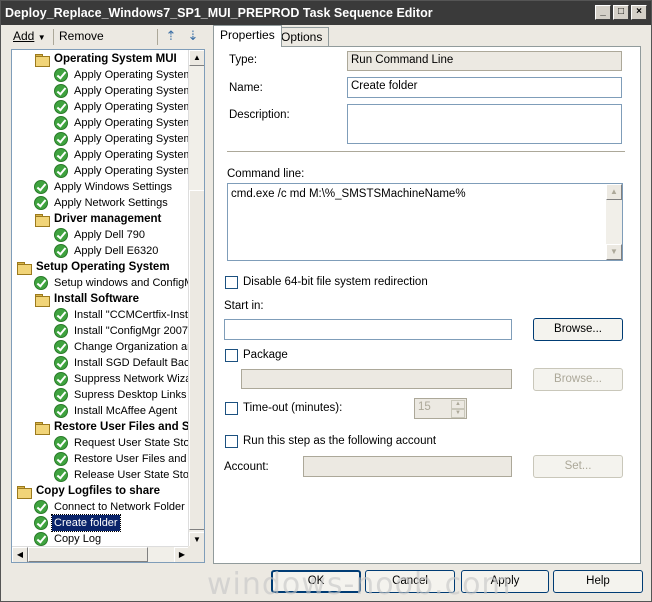 The height and width of the screenshot is (602, 652). Describe the element at coordinates (88, 554) in the screenshot. I see `hscroll-thumb` at that location.